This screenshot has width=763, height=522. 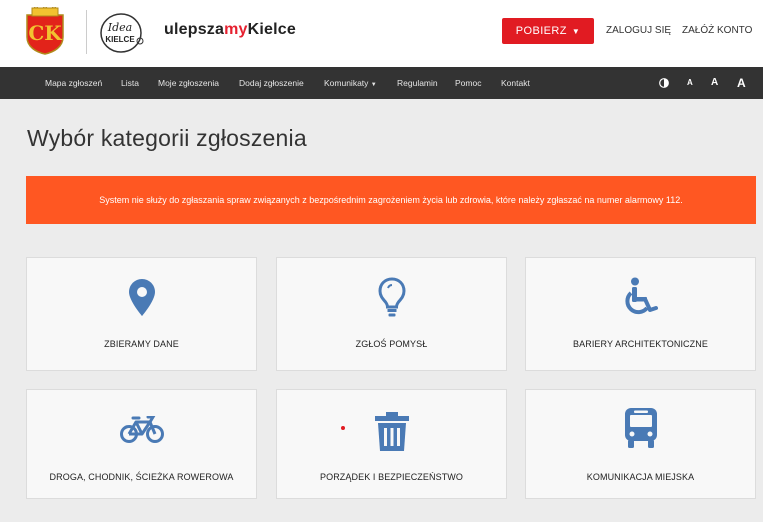 I want to click on category-label: BARIERY ARCHITEKTONICZNE, so click(x=640, y=344).